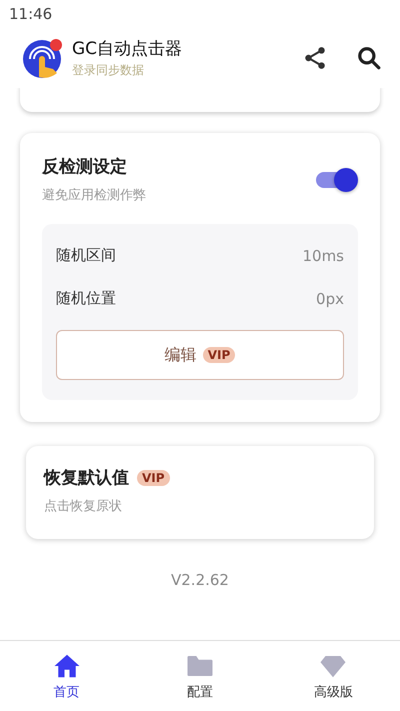  Describe the element at coordinates (323, 255) in the screenshot. I see `setting-value: 10ms` at that location.